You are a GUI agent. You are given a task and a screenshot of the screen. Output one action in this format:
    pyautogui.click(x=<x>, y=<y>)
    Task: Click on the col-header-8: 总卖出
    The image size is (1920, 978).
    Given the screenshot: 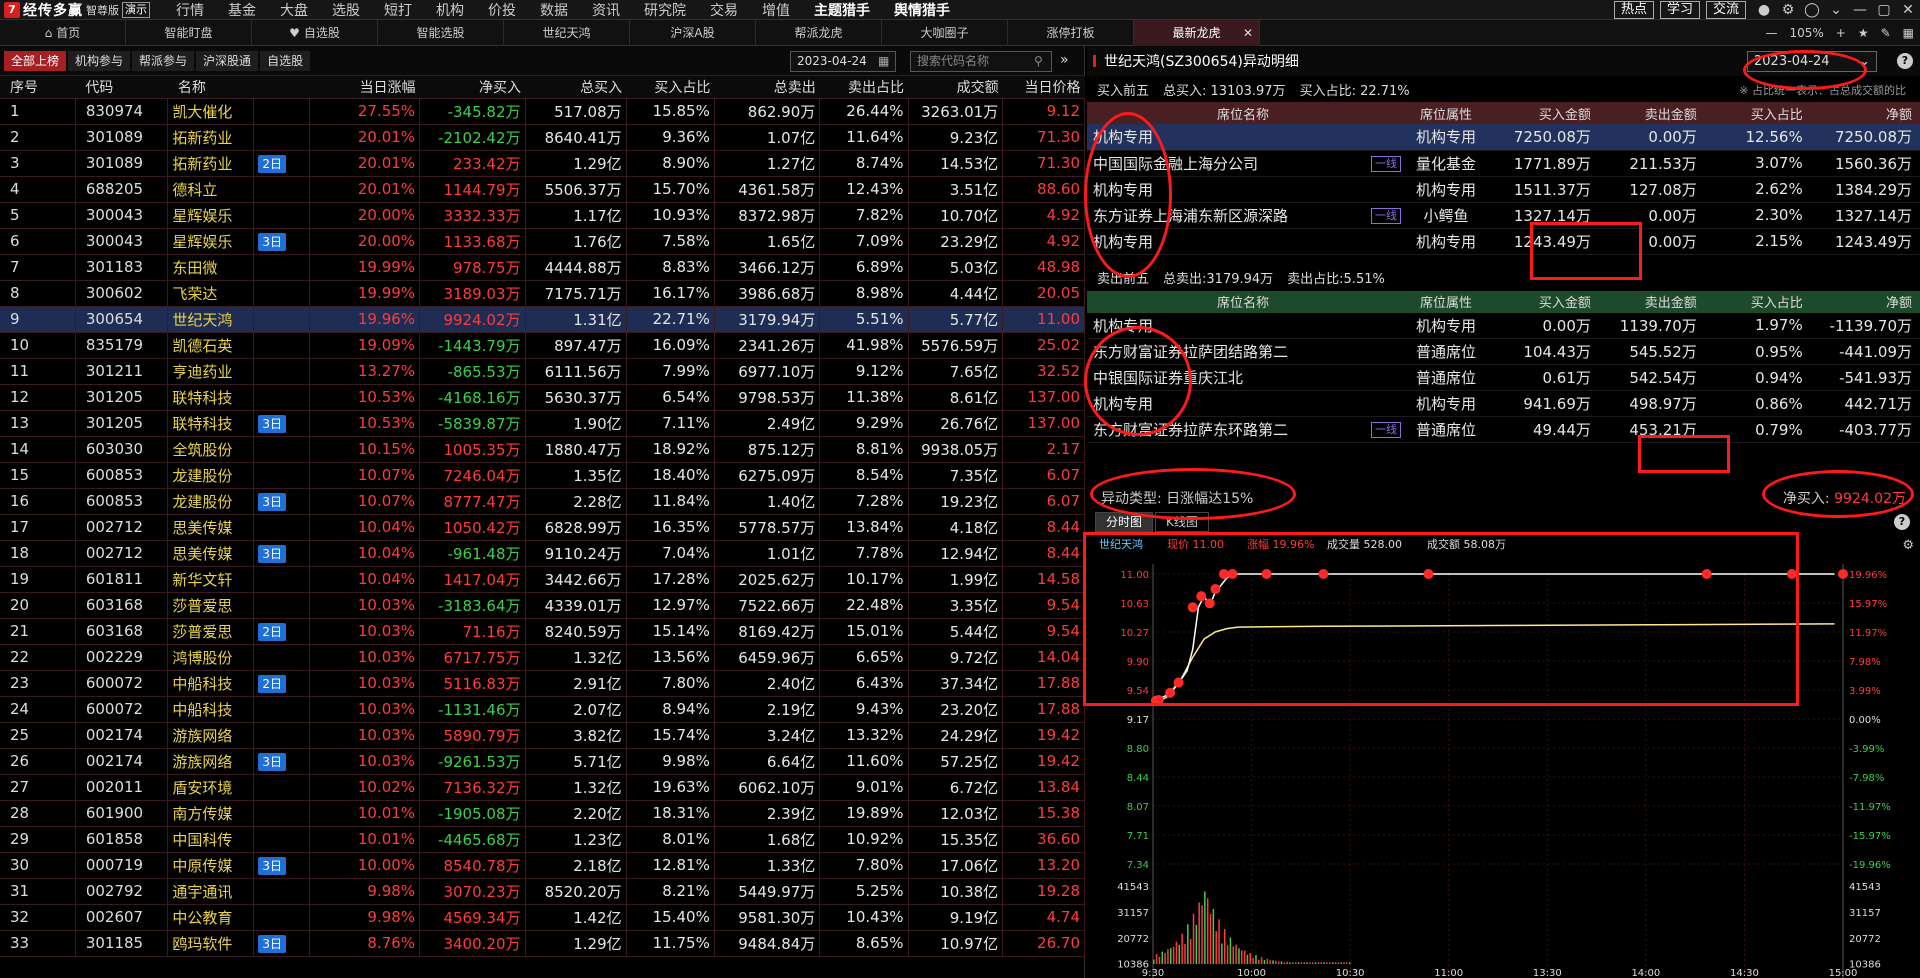 What is the action you would take?
    pyautogui.click(x=767, y=87)
    